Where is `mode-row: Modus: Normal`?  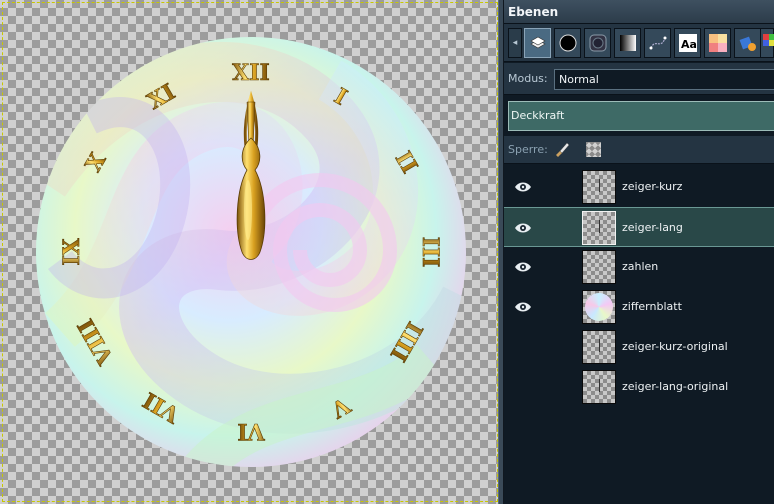 mode-row: Modus: Normal is located at coordinates (639, 79).